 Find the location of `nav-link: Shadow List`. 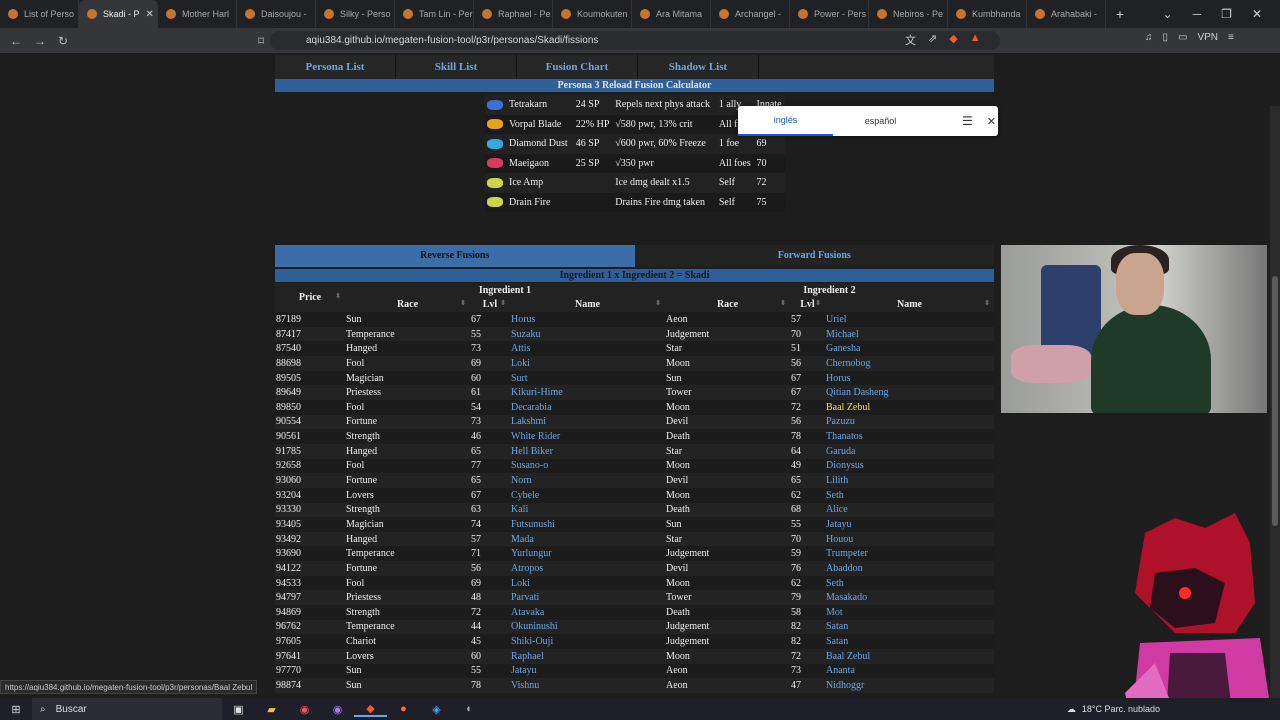

nav-link: Shadow List is located at coordinates (698, 67).